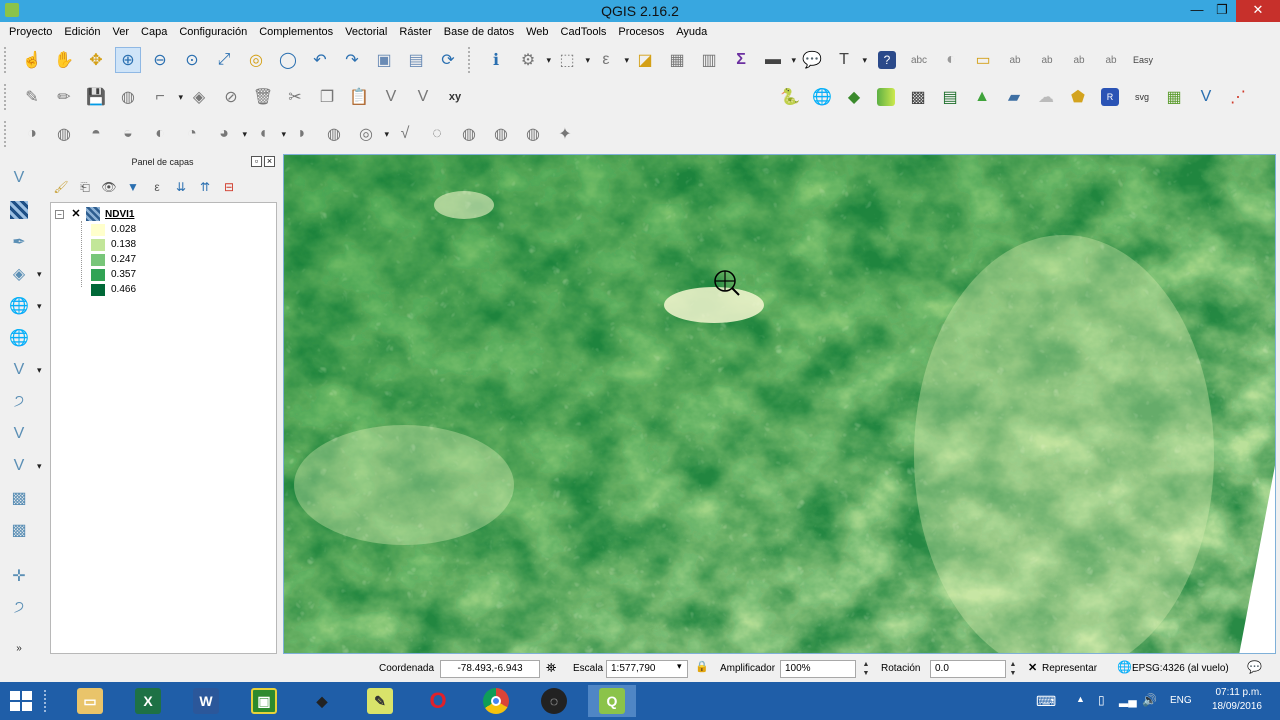 The height and width of the screenshot is (720, 1280). Describe the element at coordinates (1046, 97) in the screenshot. I see `cloud-icon: ☁` at that location.